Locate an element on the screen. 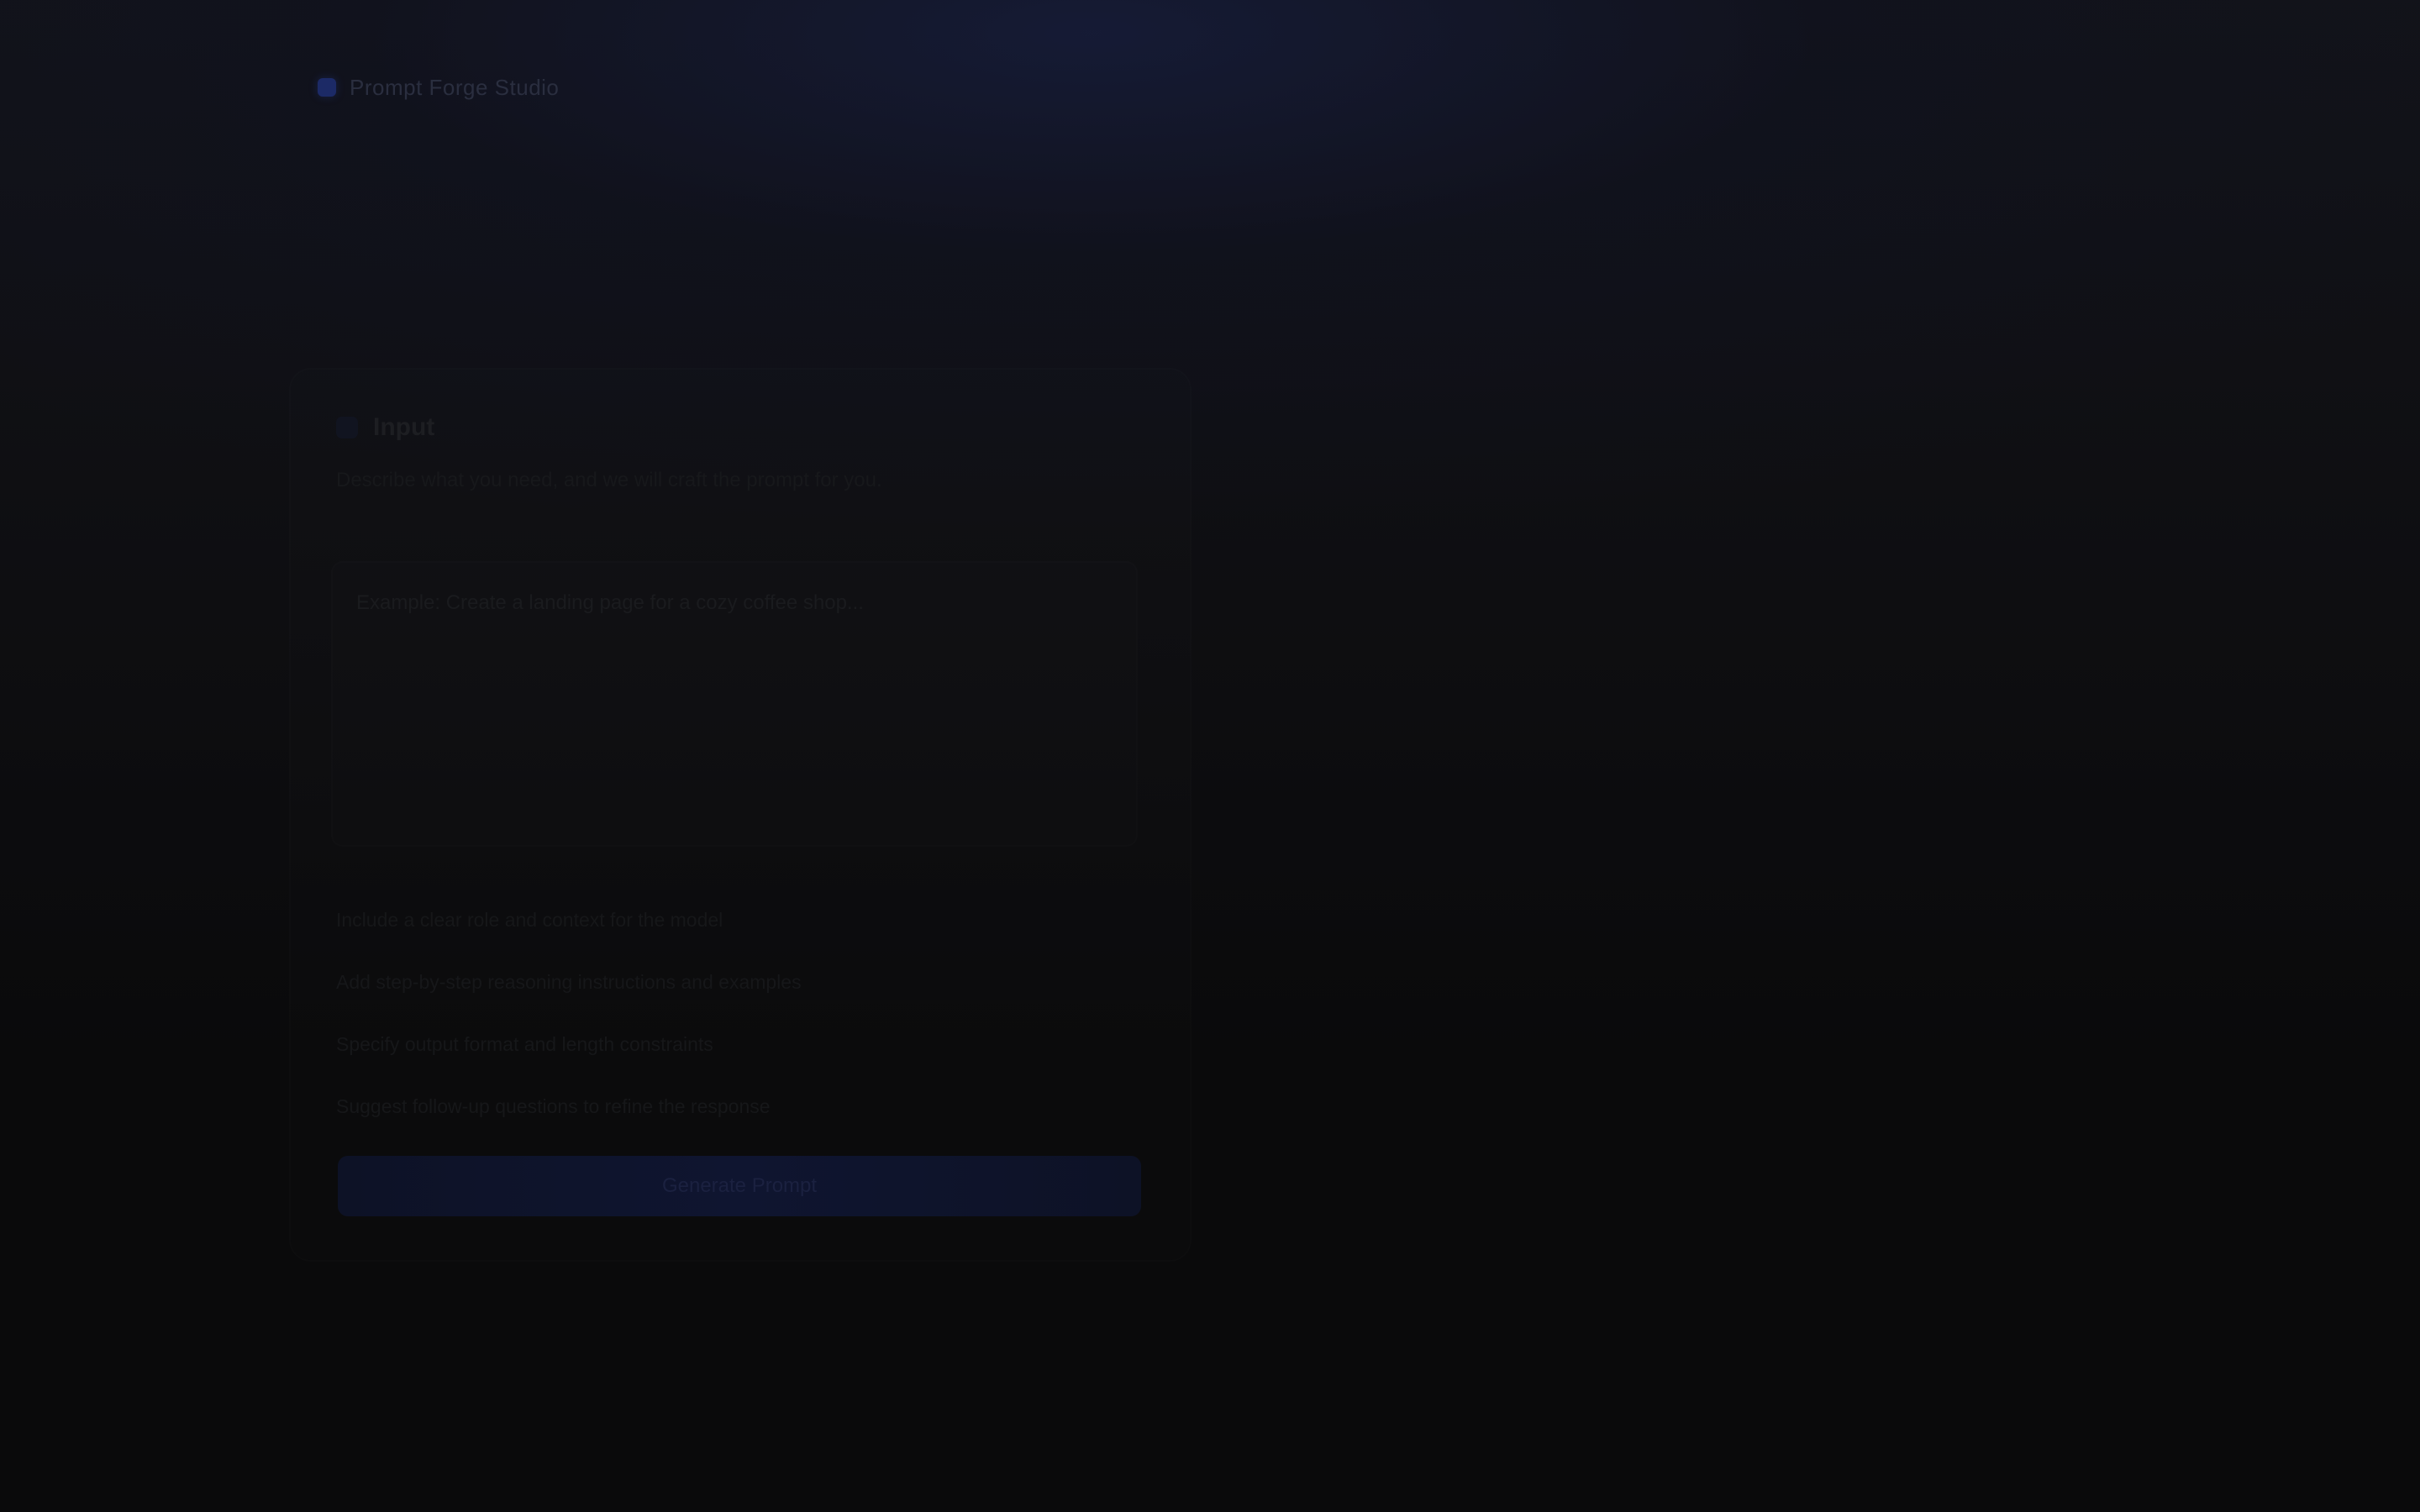  card-title: Input is located at coordinates (404, 427).